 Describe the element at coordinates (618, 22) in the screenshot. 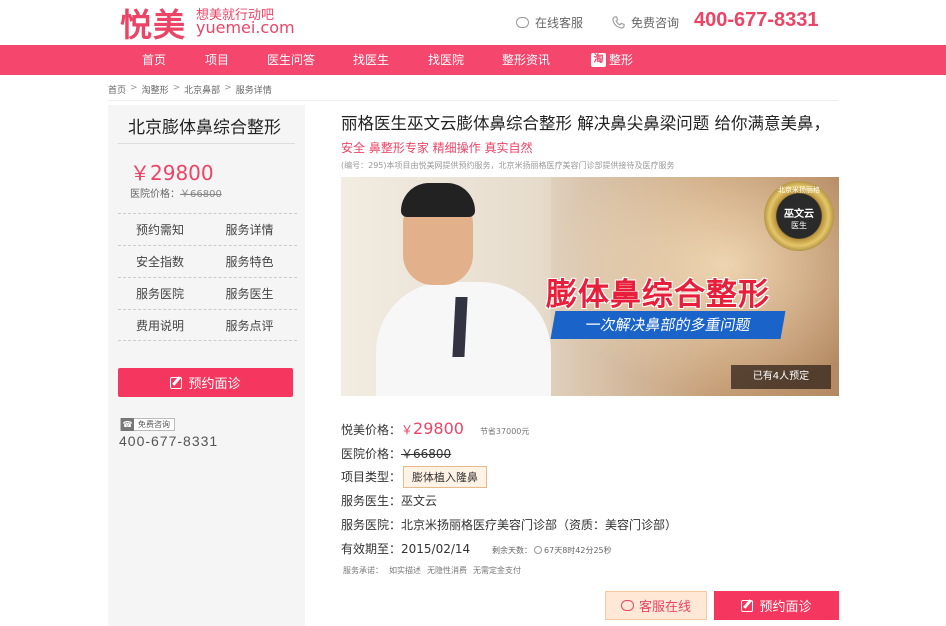

I see `phone-icon` at that location.